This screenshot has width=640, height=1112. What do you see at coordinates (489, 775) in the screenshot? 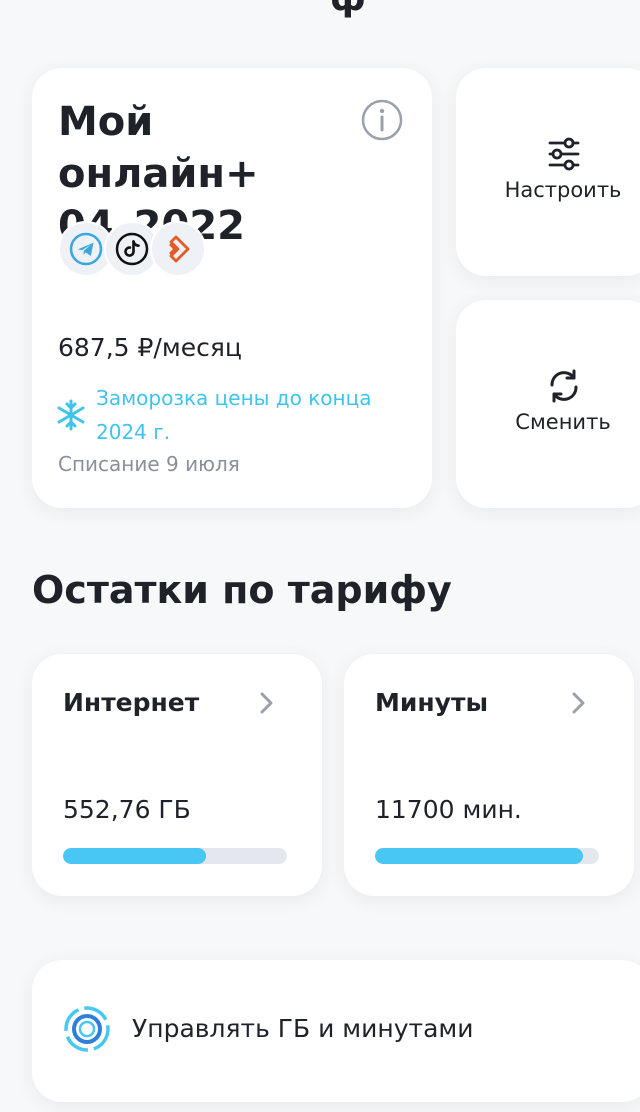
I see `minutes-balance-card: Минуты 11700 мин.` at bounding box center [489, 775].